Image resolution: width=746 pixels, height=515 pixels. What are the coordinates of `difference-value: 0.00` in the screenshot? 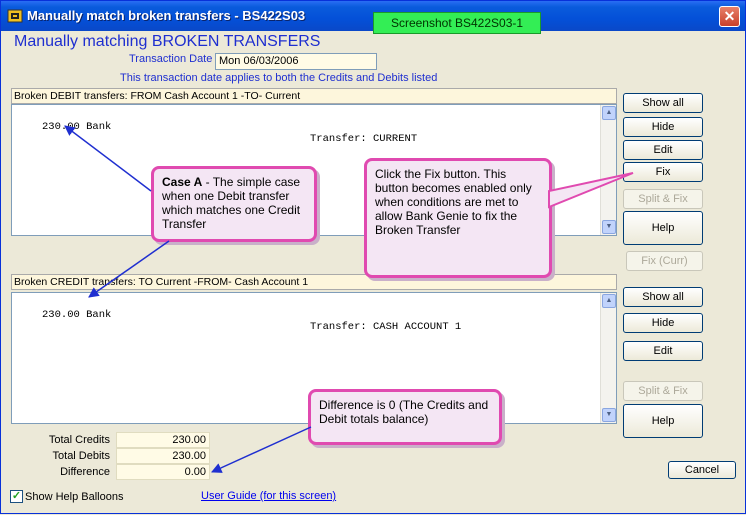 It's located at (163, 472).